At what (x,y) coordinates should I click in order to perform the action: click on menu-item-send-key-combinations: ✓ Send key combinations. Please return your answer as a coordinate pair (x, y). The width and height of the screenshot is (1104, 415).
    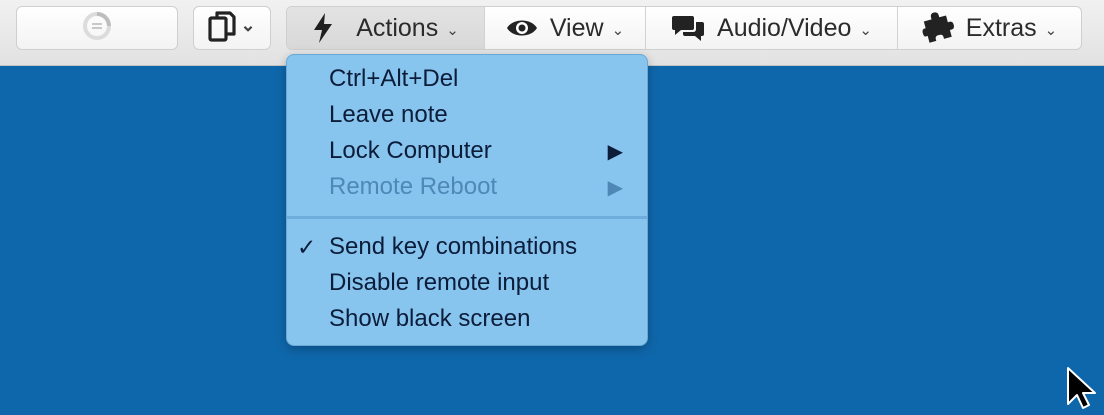
    Looking at the image, I should click on (467, 247).